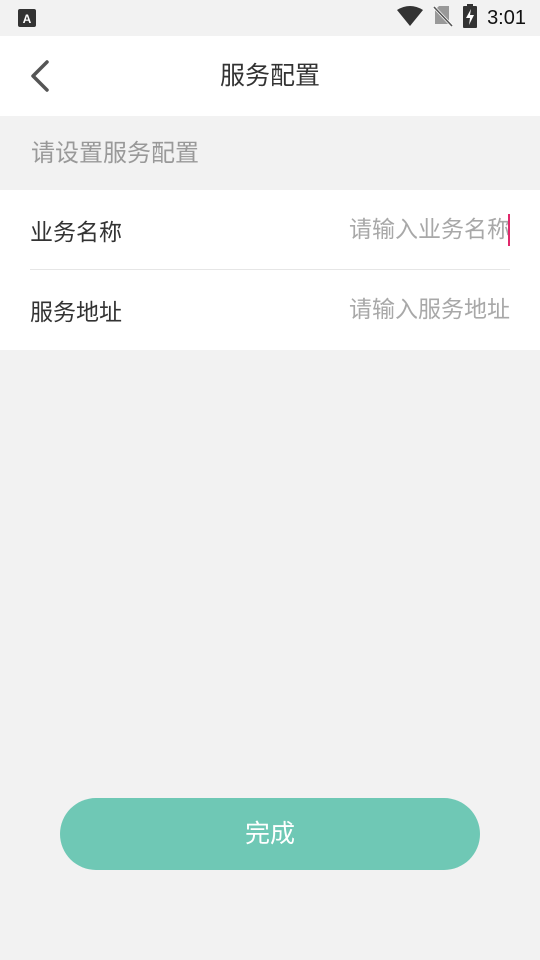  I want to click on service-address-row: 服务地址, so click(270, 310).